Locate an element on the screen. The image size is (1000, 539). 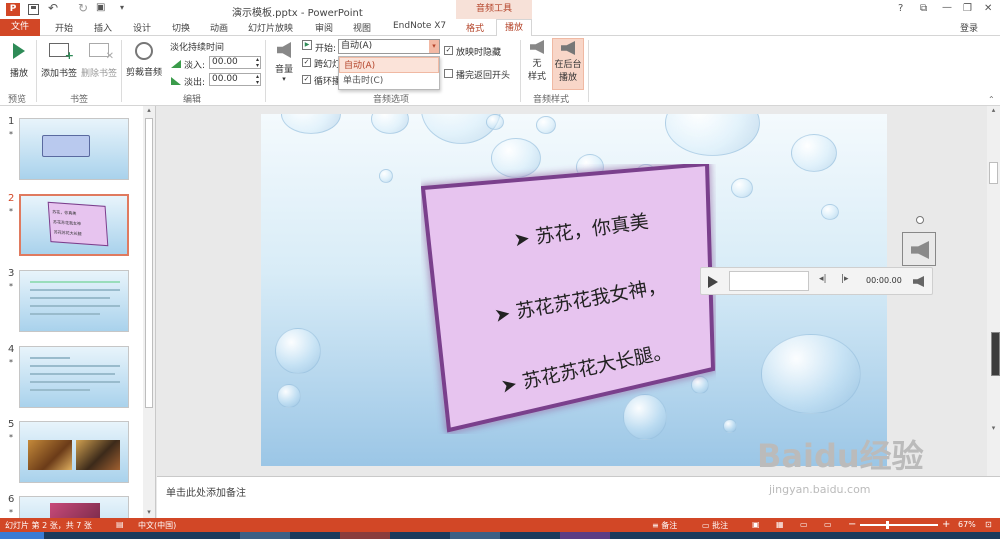
thumb2-line-3: 苏花苏花大长腿 is located at coordinates (67, 233).